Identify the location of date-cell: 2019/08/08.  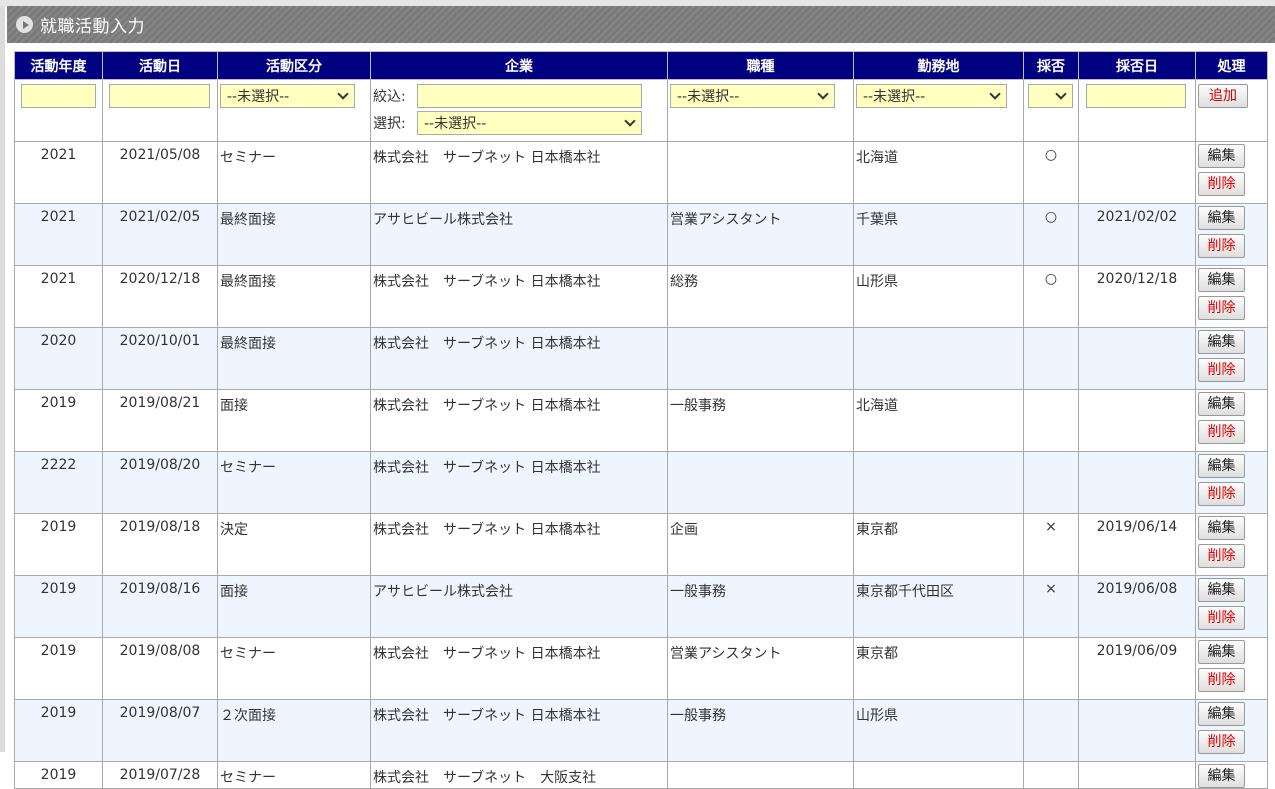
(160, 668).